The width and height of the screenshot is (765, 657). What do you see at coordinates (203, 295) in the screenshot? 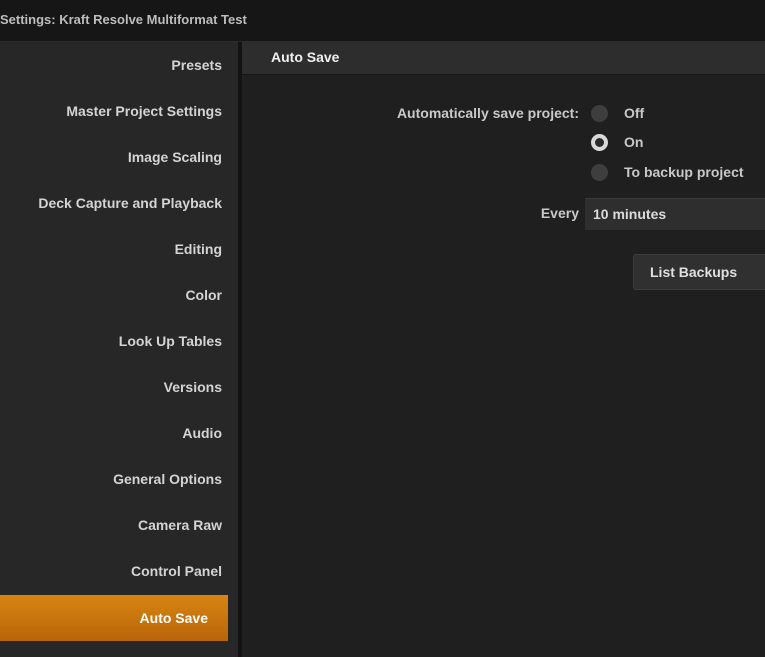
I see `sidebar-item-label: Color` at bounding box center [203, 295].